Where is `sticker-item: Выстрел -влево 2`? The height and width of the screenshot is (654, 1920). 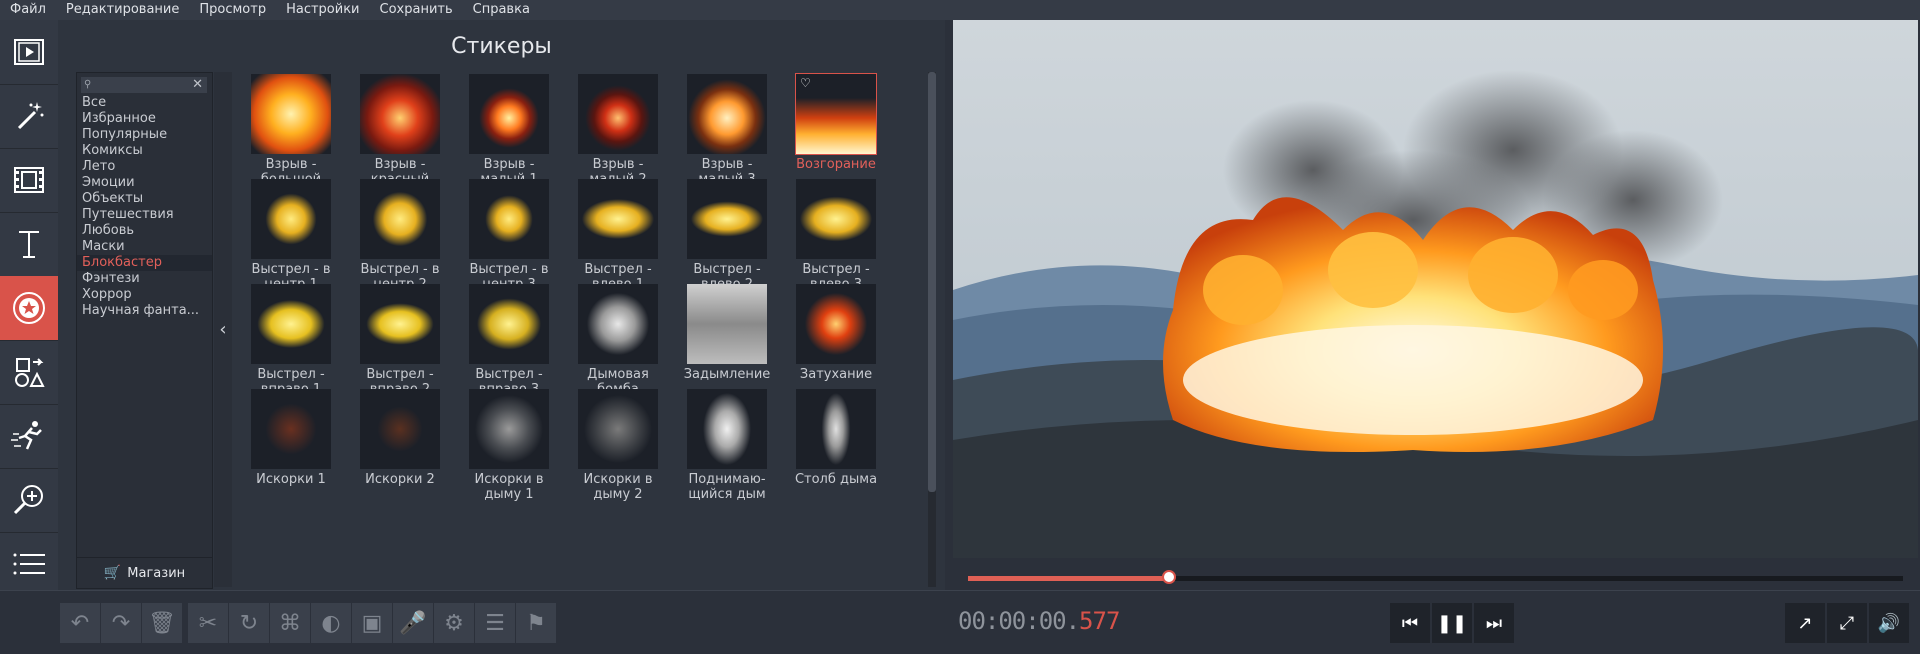 sticker-item: Выстрел -влево 2 is located at coordinates (727, 235).